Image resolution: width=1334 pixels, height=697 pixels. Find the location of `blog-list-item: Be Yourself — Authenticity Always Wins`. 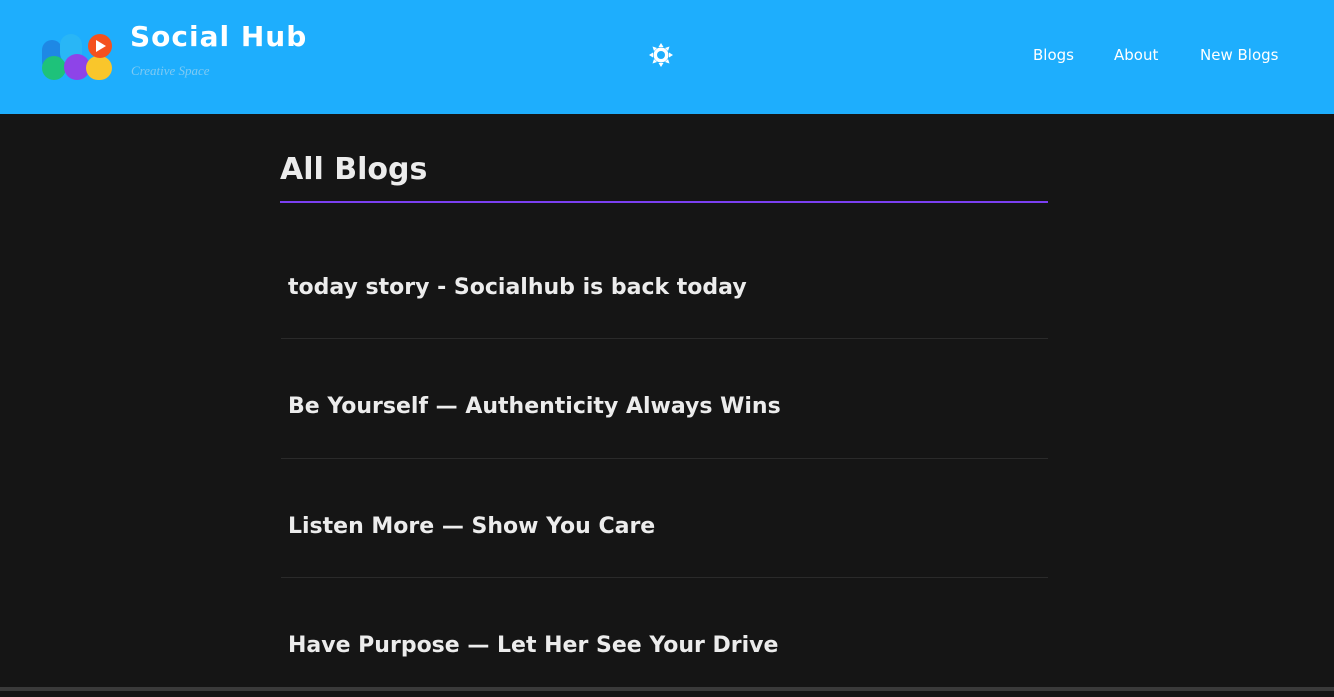

blog-list-item: Be Yourself — Authenticity Always Wins is located at coordinates (664, 399).